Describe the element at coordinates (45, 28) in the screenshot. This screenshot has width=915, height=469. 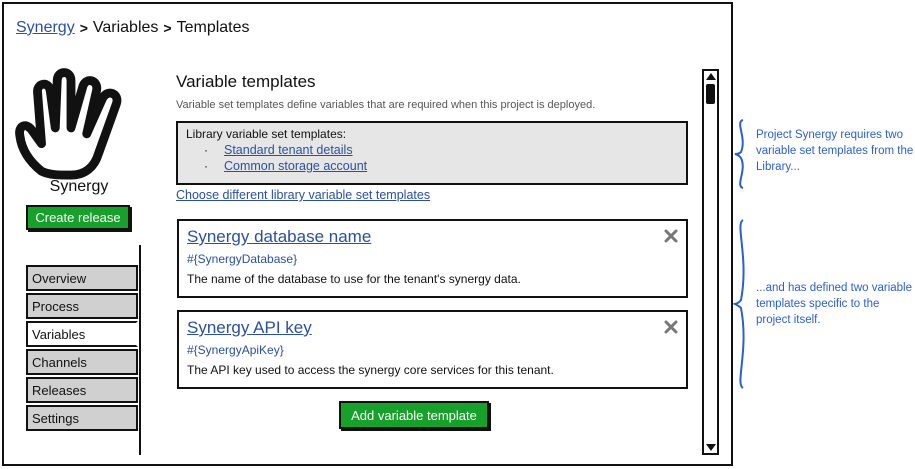
I see `breadcrumb-project-link: Synergy` at that location.